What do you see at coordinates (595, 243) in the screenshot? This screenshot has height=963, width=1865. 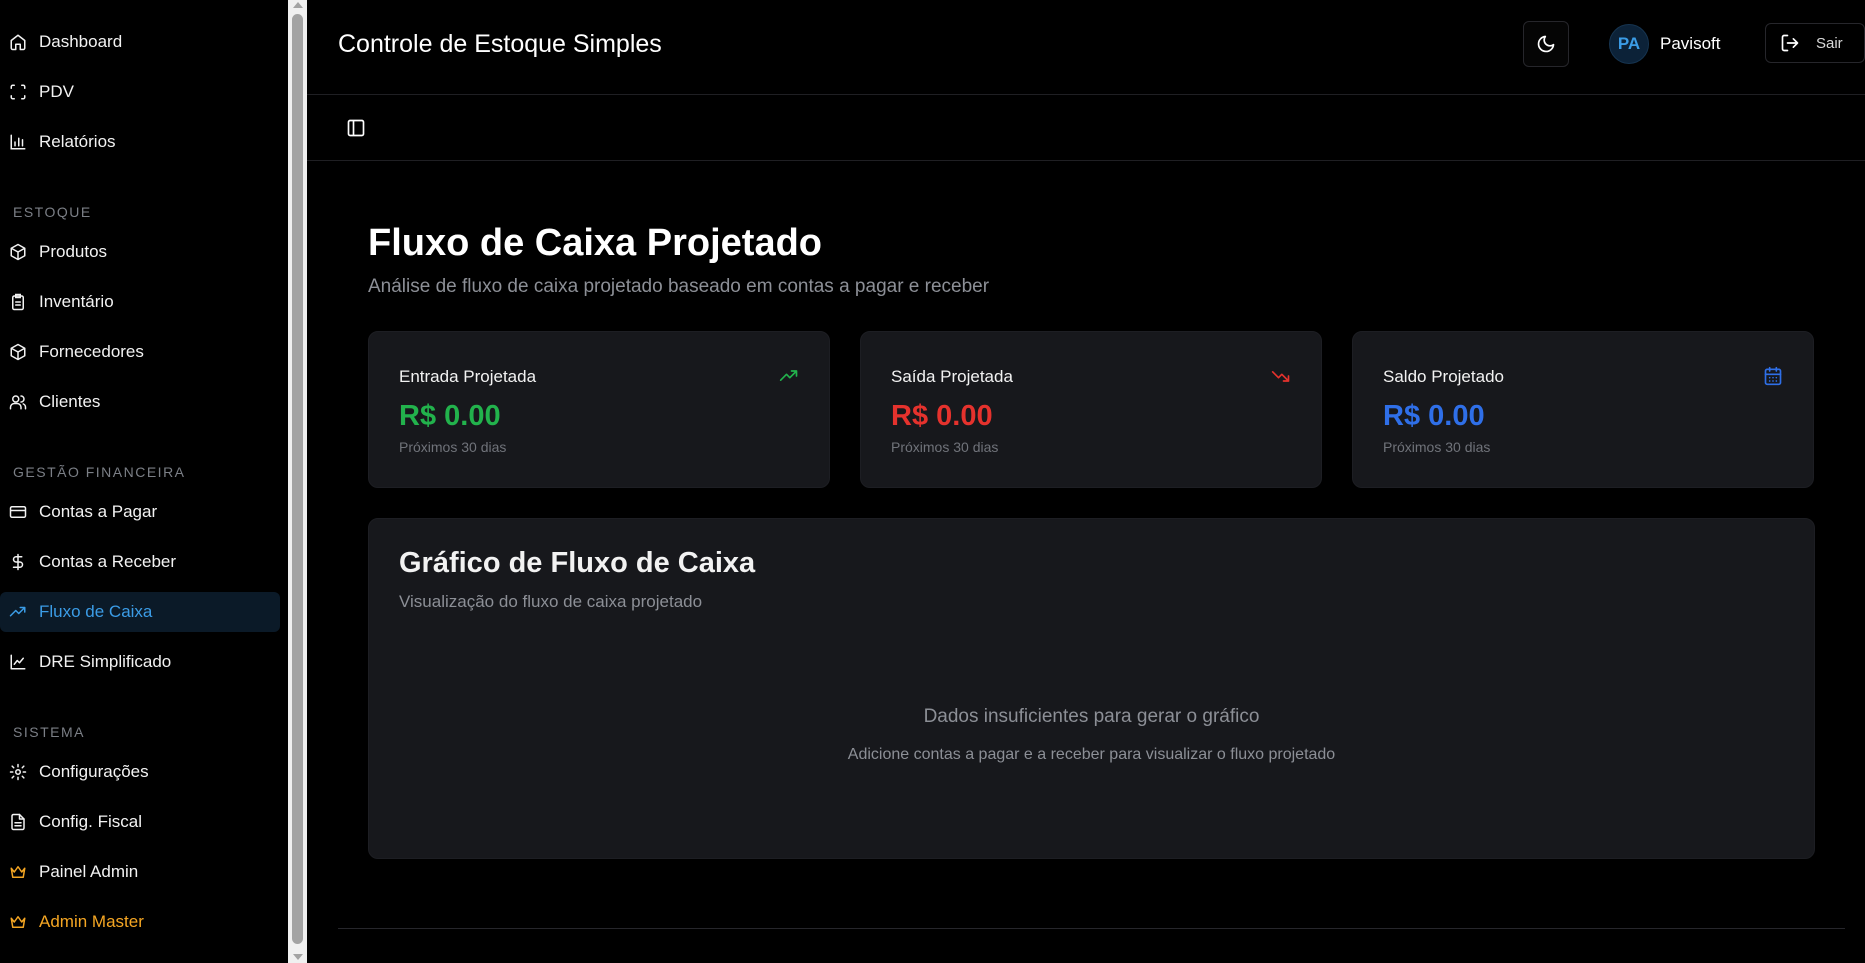 I see `page-title: Fluxo de Caixa Projetado` at bounding box center [595, 243].